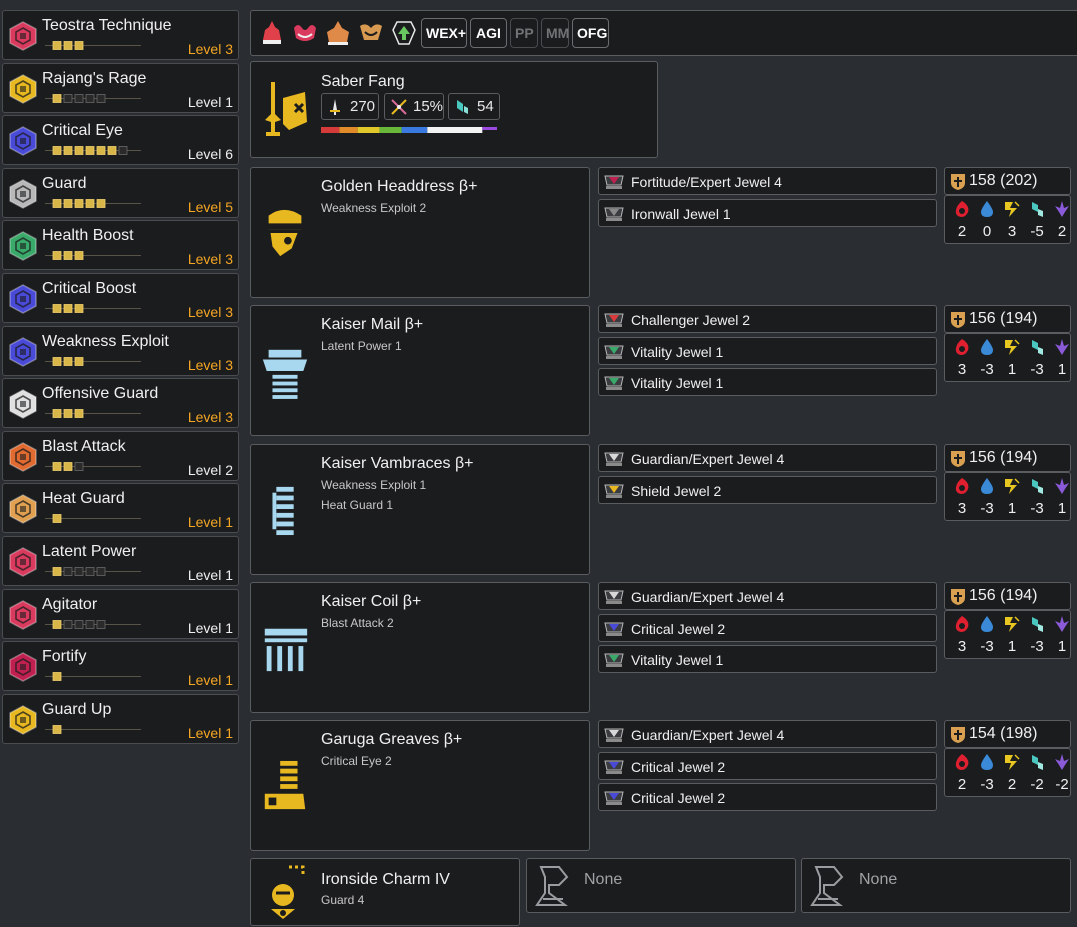 Image resolution: width=1077 pixels, height=927 pixels. Describe the element at coordinates (590, 33) in the screenshot. I see `toggle-ofg-button: OFG` at that location.